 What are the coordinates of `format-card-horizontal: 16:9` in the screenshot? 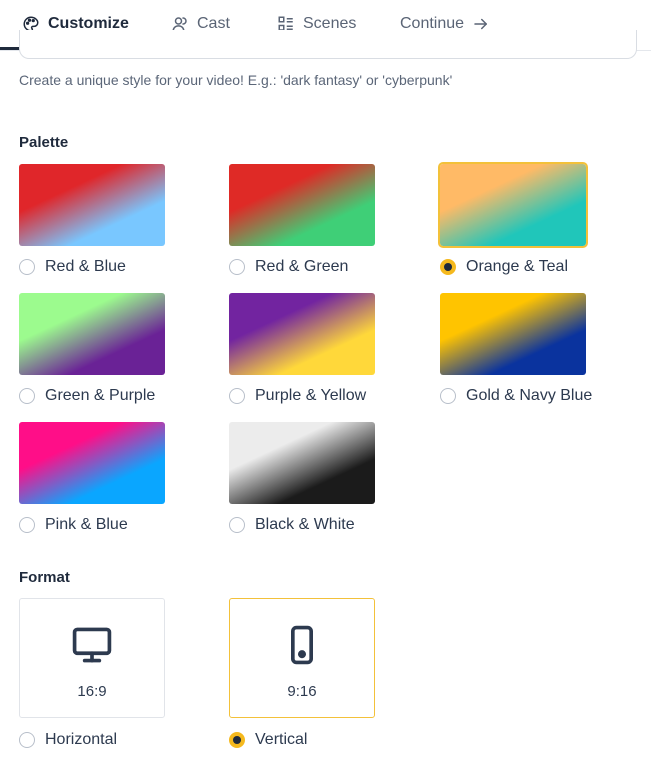 It's located at (92, 658).